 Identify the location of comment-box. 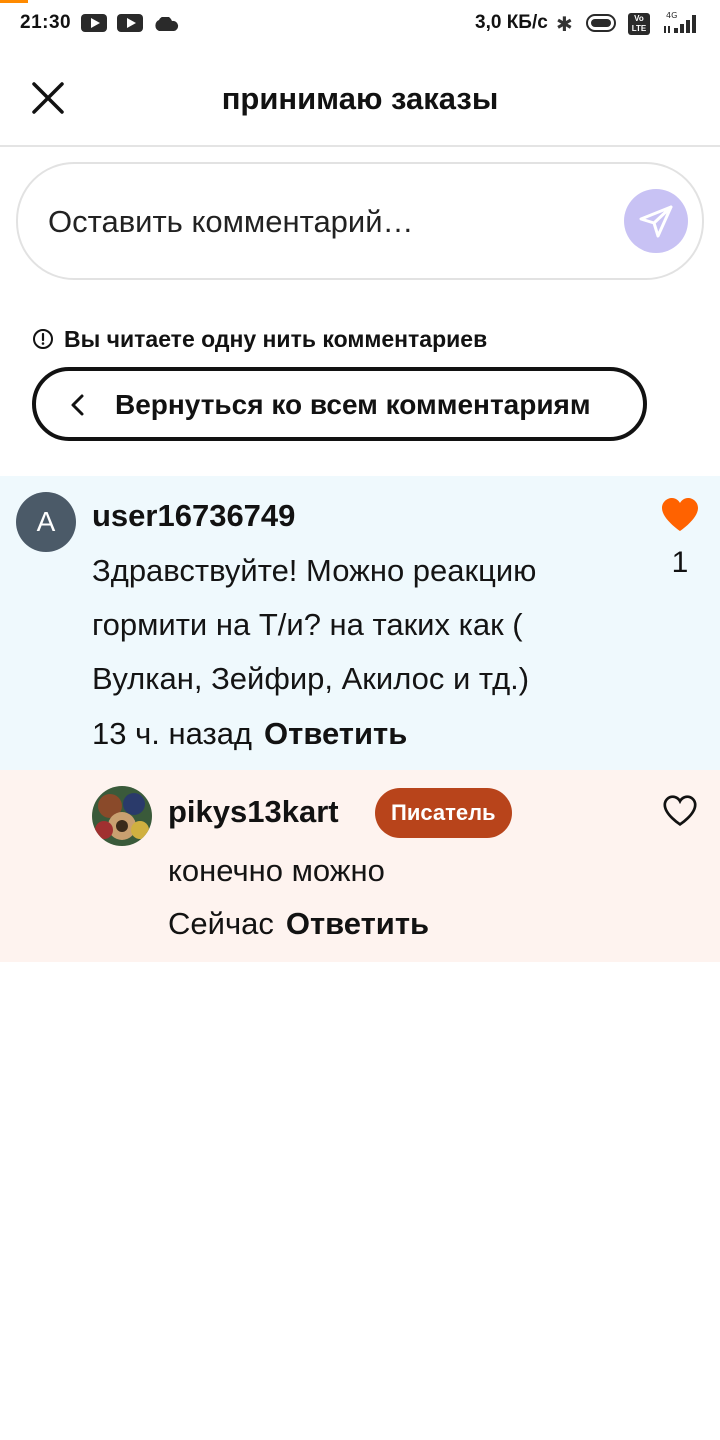
(360, 221).